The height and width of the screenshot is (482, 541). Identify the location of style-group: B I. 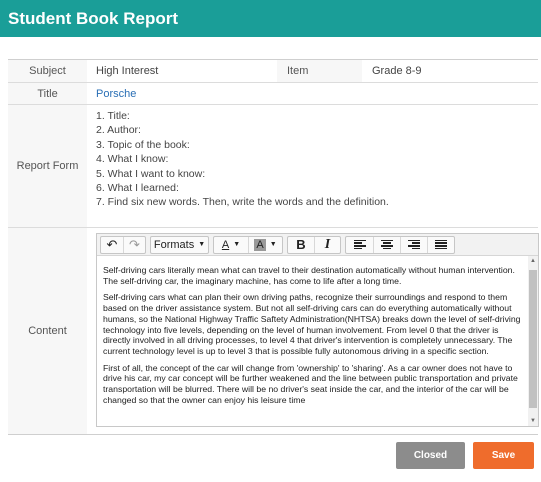
(314, 244).